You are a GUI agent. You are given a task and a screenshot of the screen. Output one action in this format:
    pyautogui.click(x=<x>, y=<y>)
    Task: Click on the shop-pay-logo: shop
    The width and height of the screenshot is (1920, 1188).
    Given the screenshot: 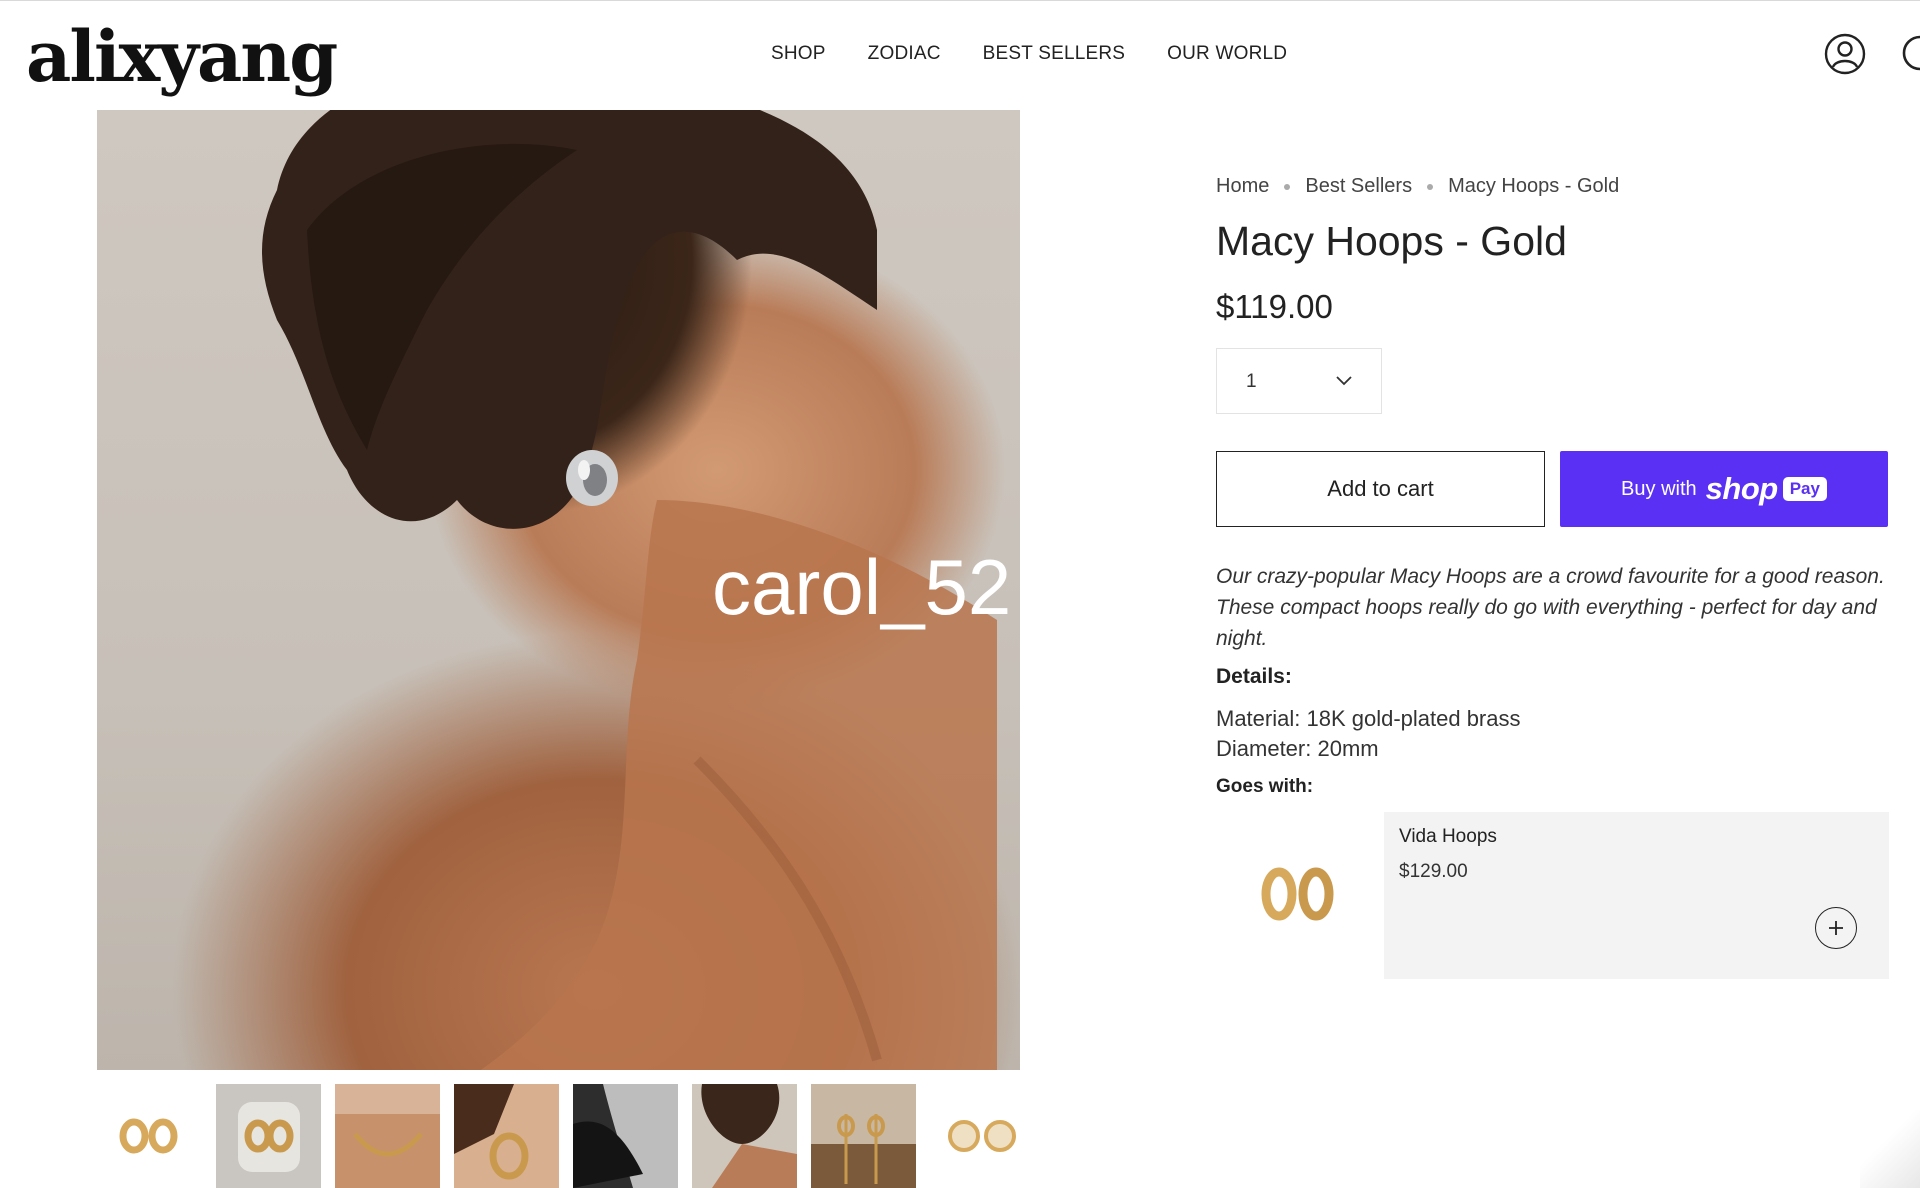 What is the action you would take?
    pyautogui.click(x=1742, y=488)
    